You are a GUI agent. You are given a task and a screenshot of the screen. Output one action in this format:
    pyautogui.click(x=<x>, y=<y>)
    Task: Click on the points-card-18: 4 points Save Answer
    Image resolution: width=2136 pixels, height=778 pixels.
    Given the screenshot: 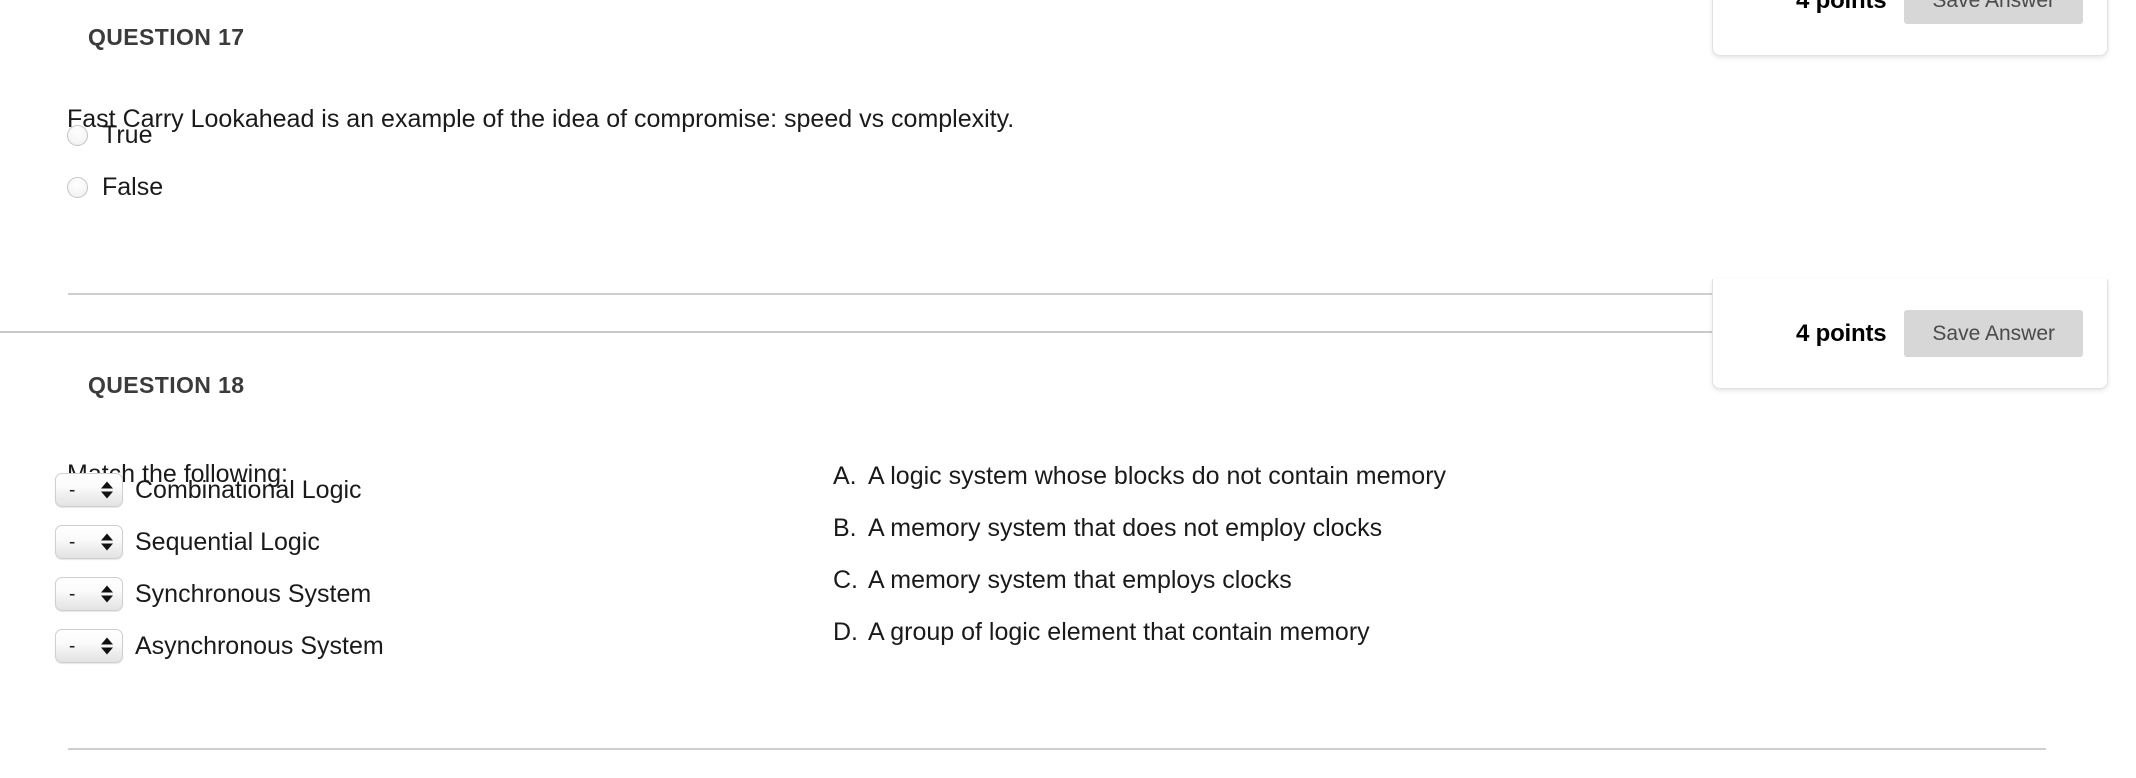 What is the action you would take?
    pyautogui.click(x=1910, y=334)
    